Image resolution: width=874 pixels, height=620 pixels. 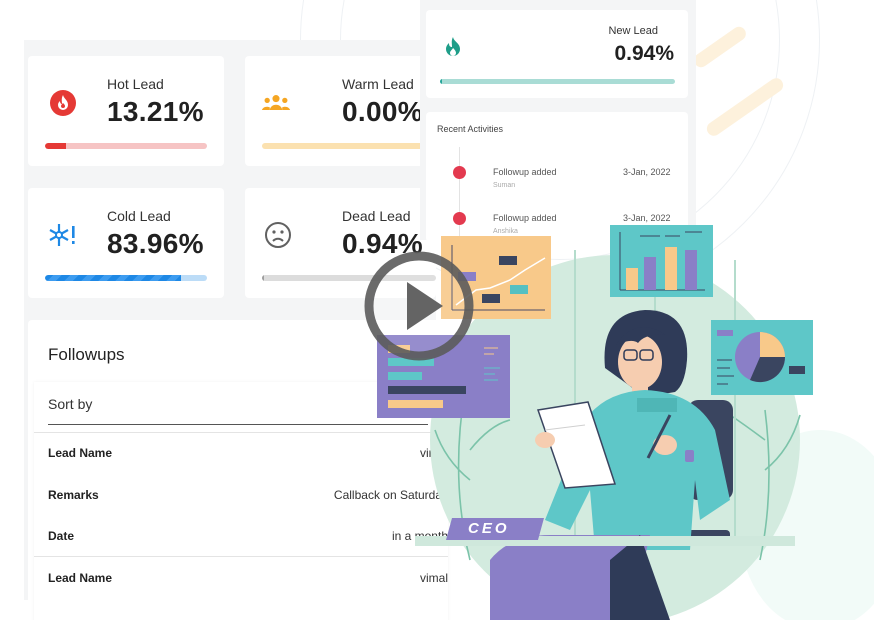 What do you see at coordinates (691, 472) in the screenshot?
I see `office-chair` at bounding box center [691, 472].